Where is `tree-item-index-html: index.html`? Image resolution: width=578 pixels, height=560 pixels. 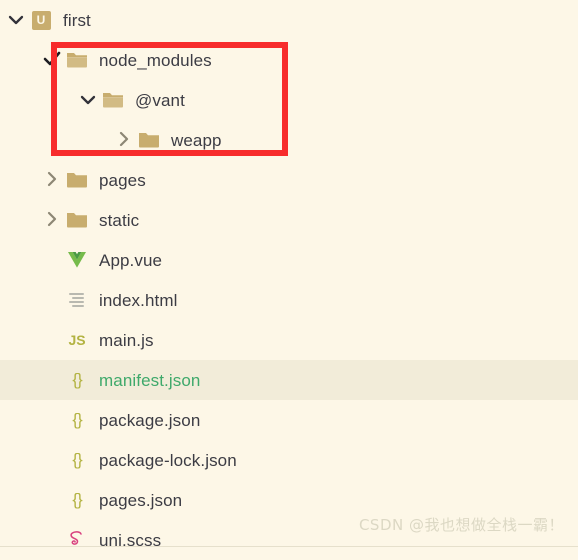
tree-item-index-html: index.html is located at coordinates (289, 300).